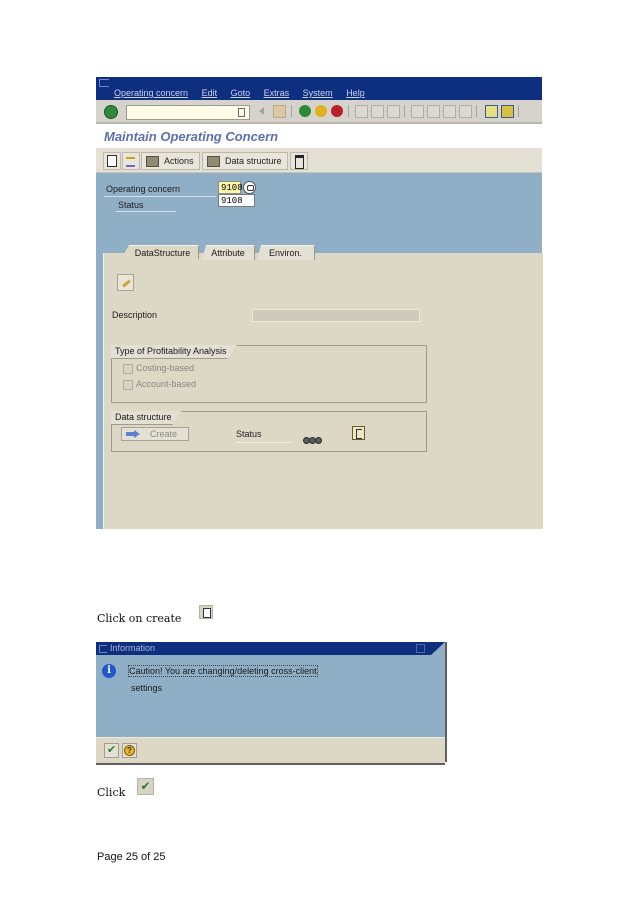  I want to click on info-icon: i, so click(109, 671).